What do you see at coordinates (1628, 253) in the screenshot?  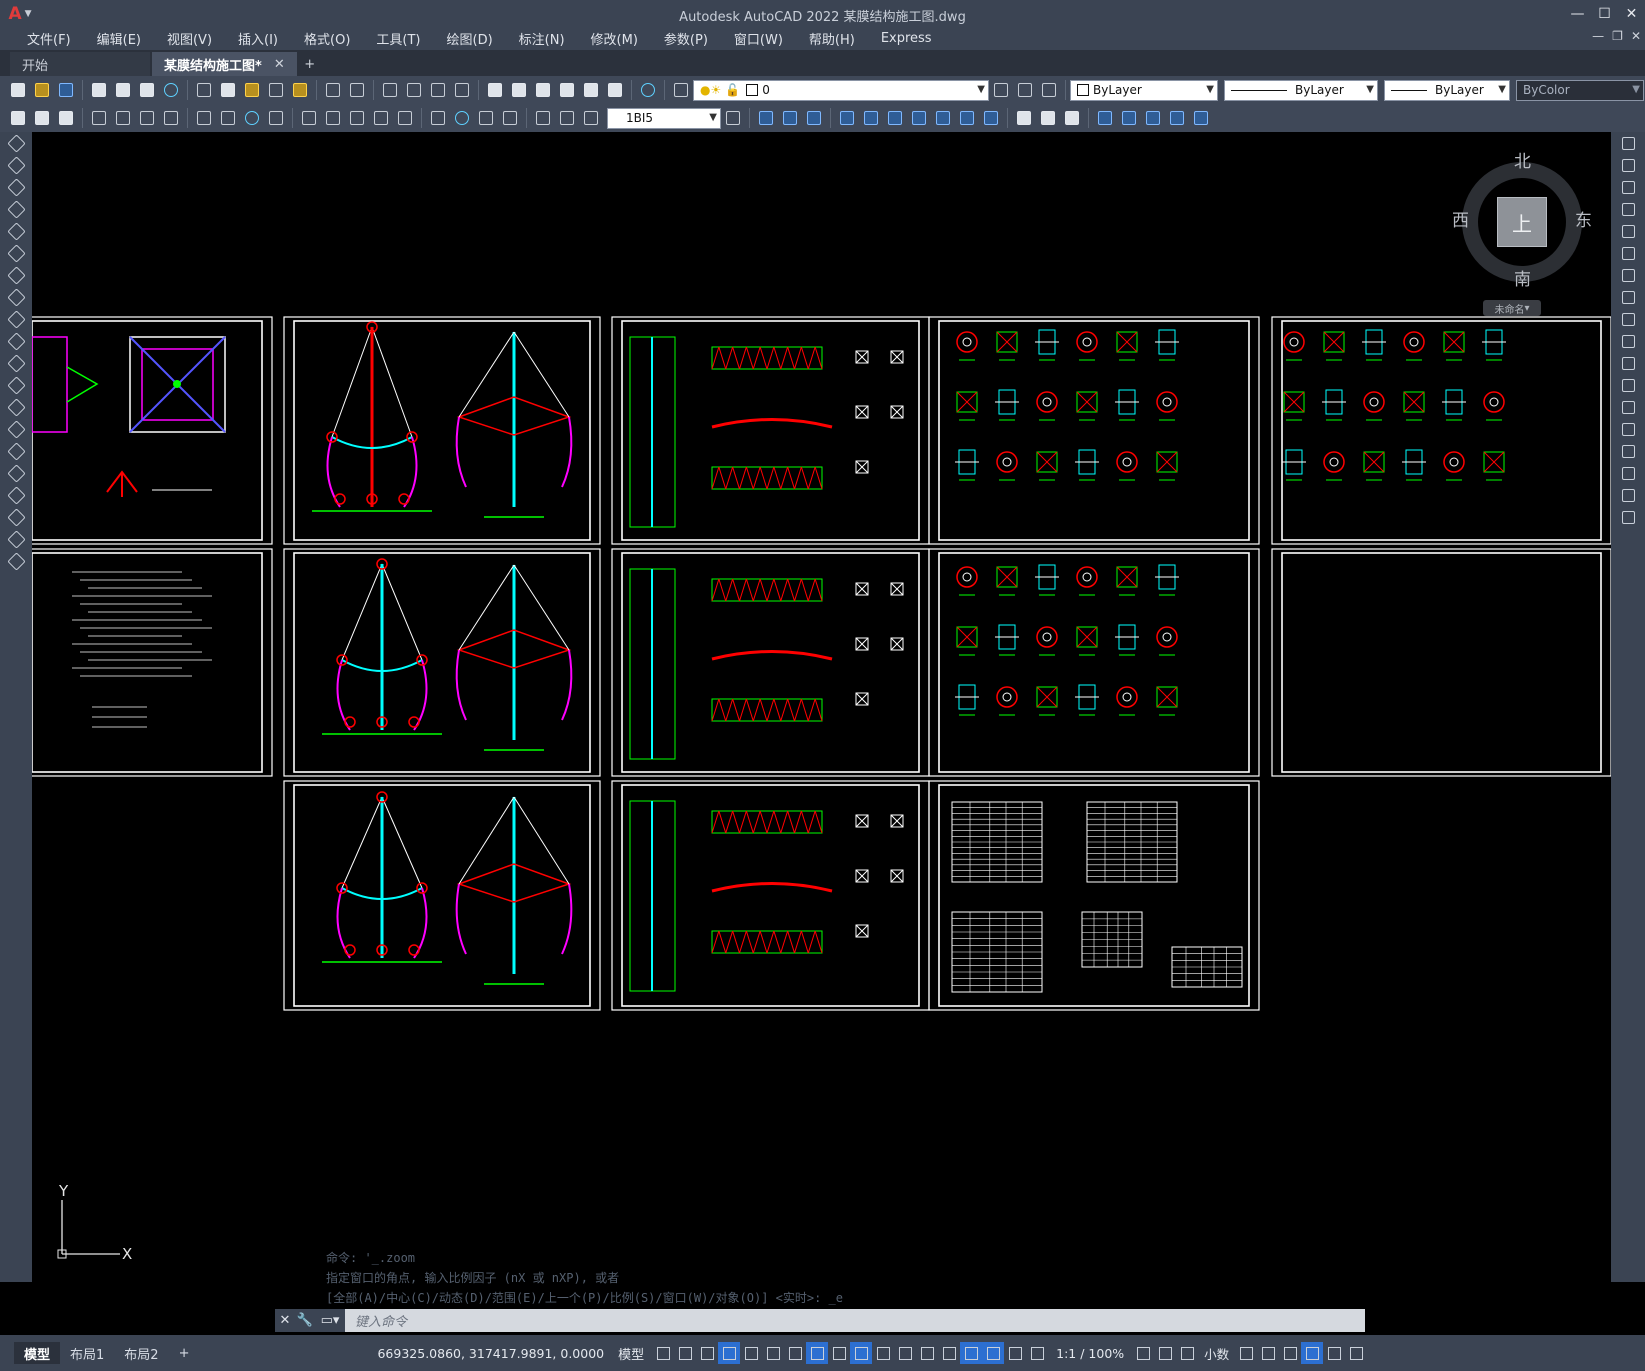 I see `move-icon` at bounding box center [1628, 253].